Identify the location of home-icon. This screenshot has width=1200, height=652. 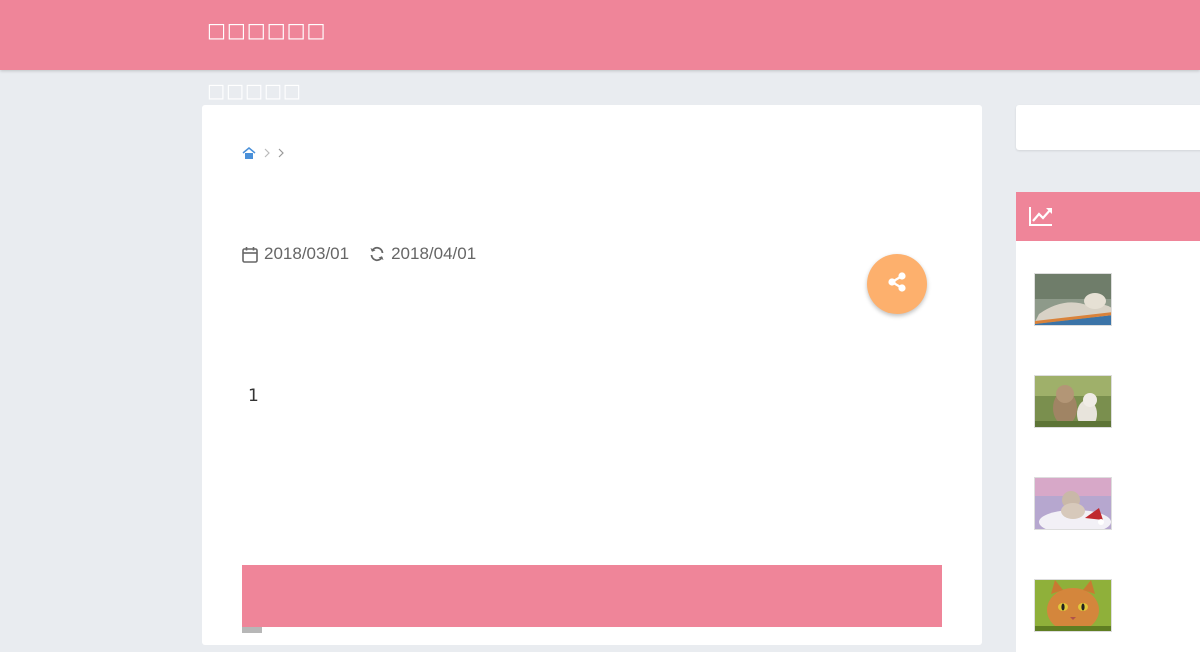
(249, 154).